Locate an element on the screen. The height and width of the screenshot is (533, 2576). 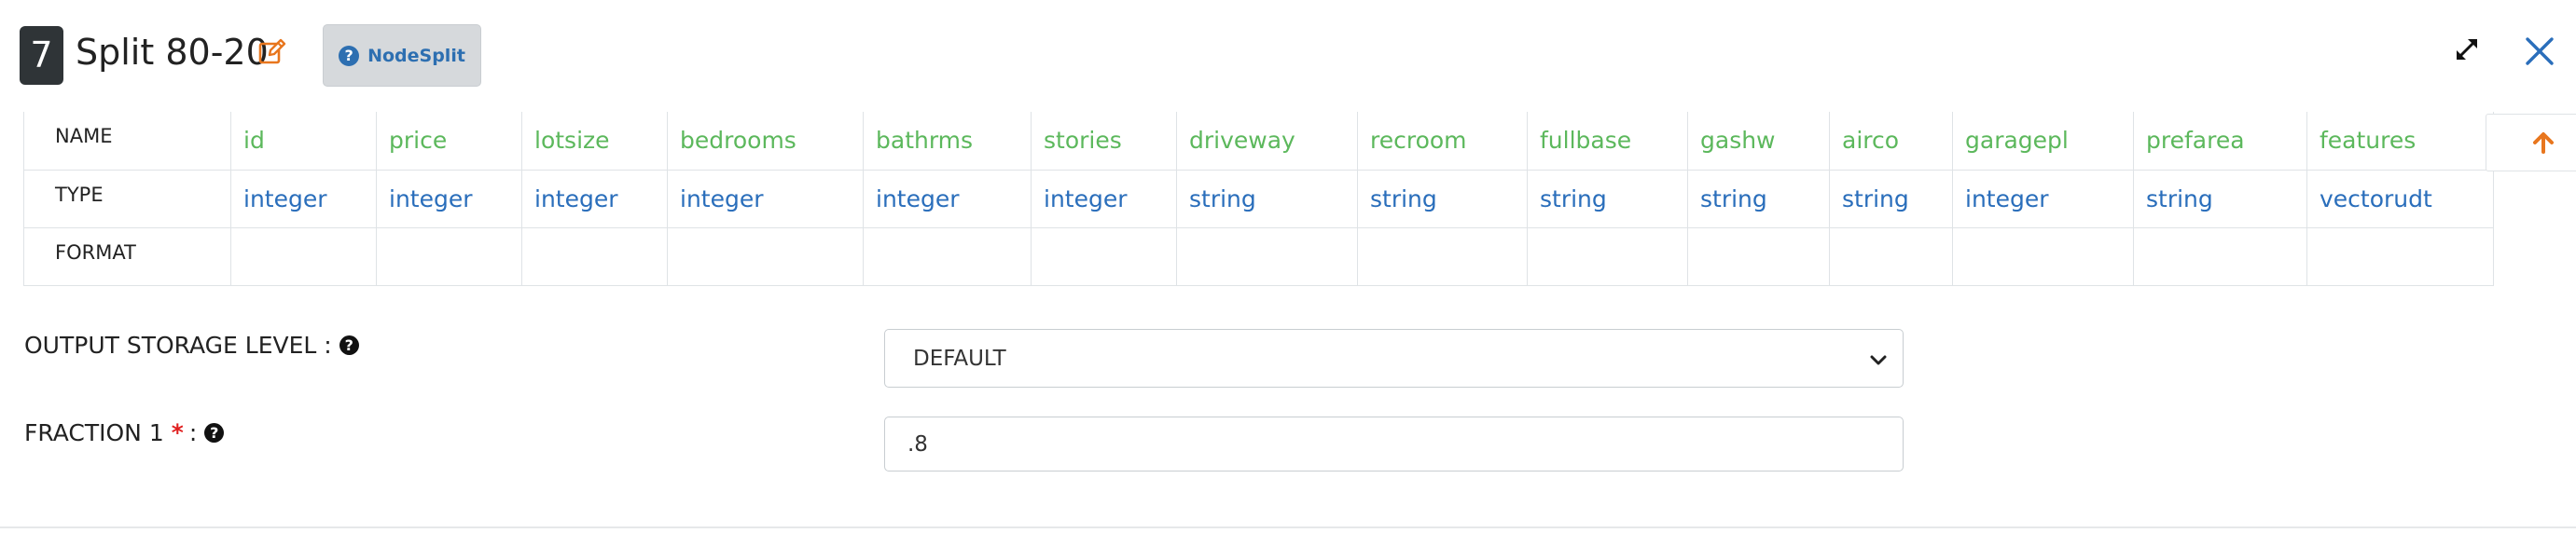
bottom-divider is located at coordinates (1288, 527).